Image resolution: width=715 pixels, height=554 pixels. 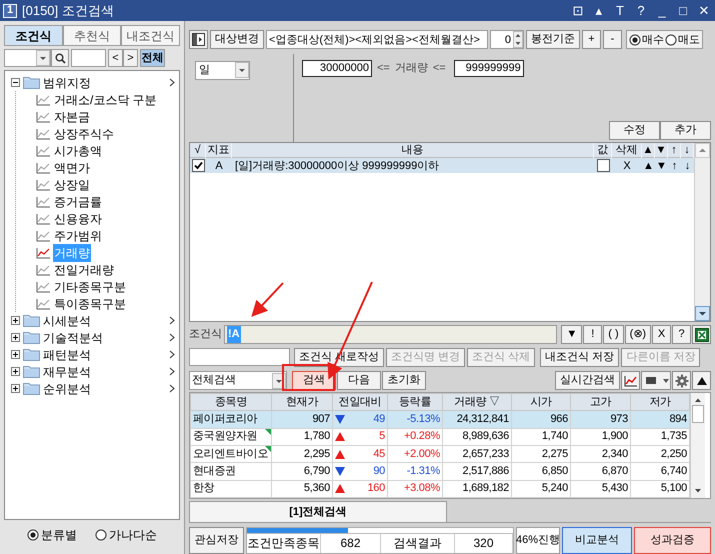 I want to click on tree-item: 거래소/코스닥 구분, so click(x=105, y=99).